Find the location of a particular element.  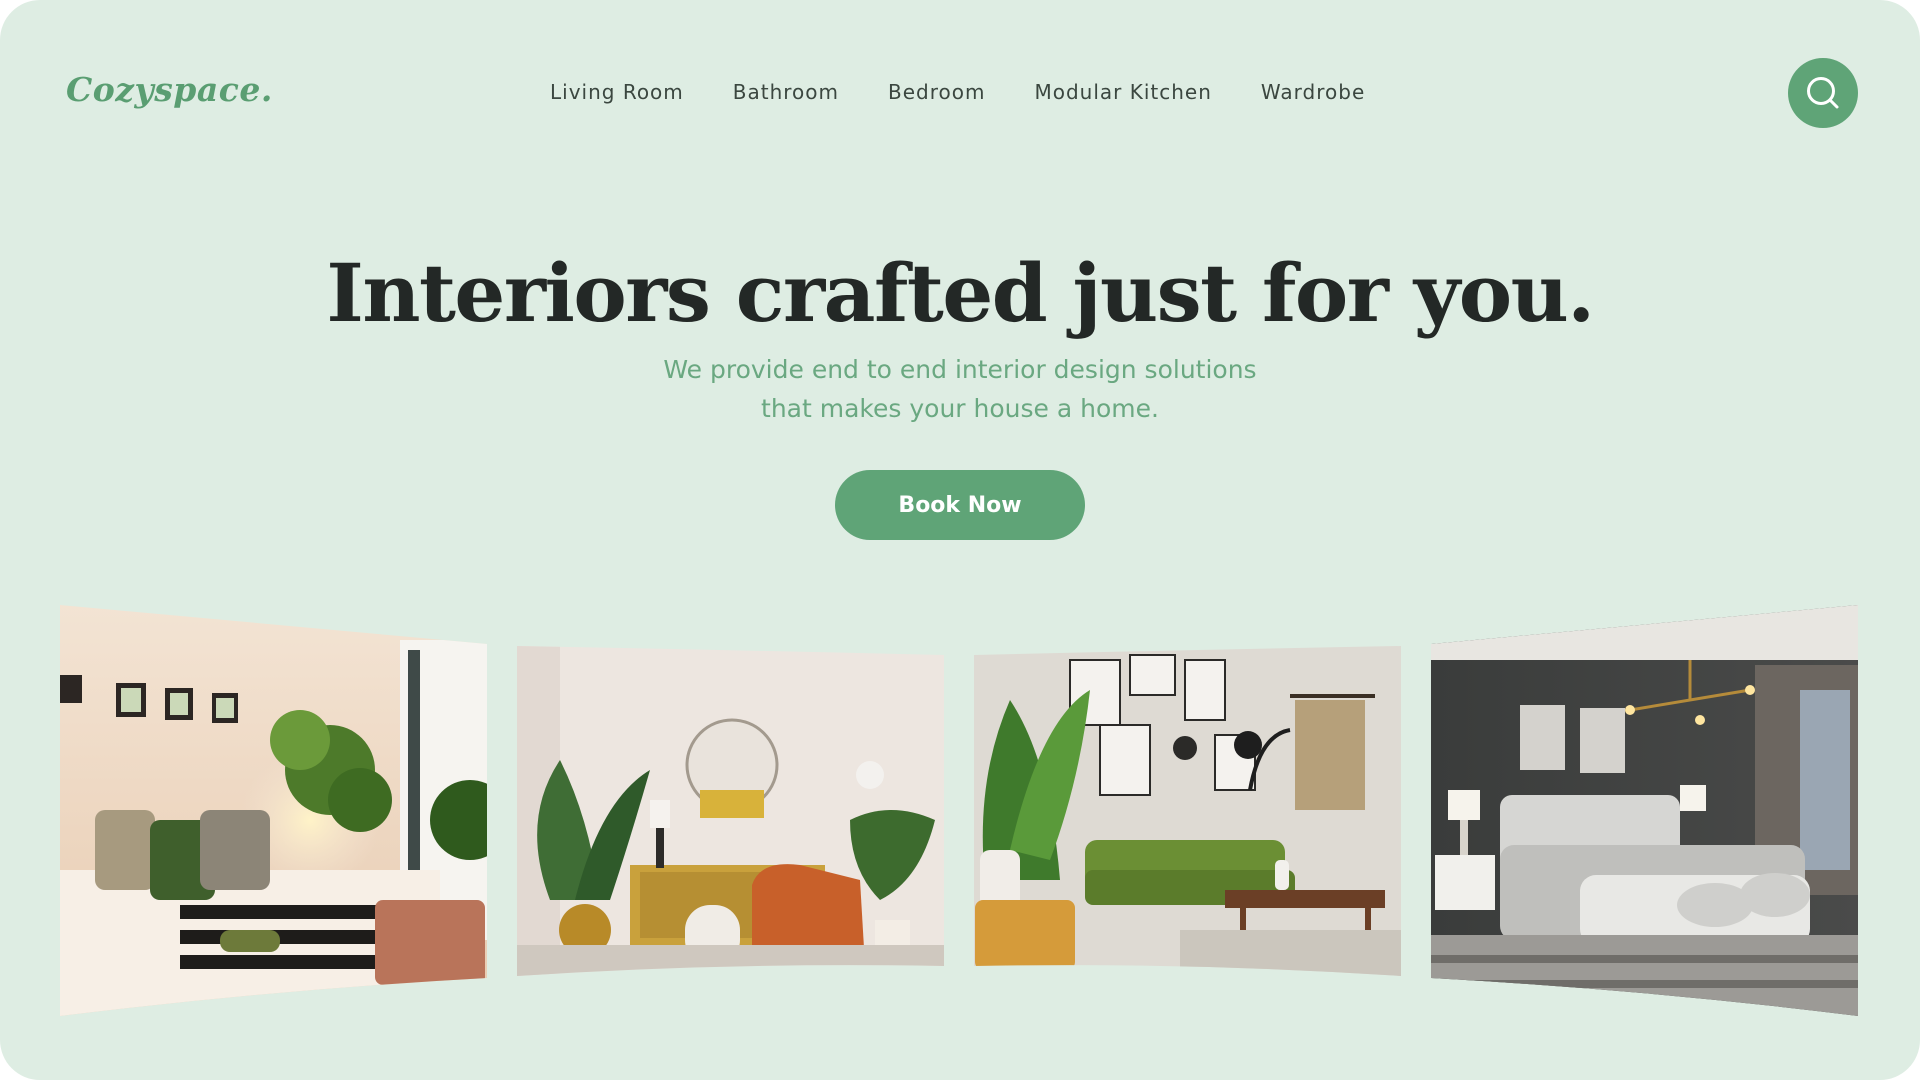

hero-title: Interiors crafted just for you. is located at coordinates (960, 293).